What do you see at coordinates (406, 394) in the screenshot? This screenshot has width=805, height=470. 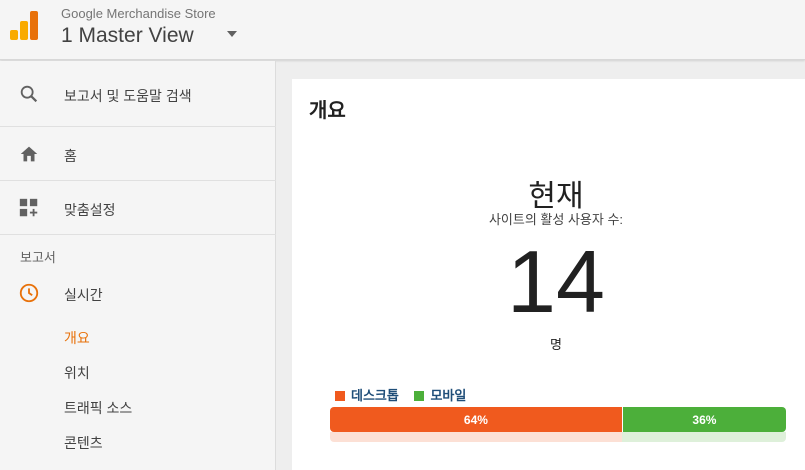 I see `device-legend: 데스크톱 모바일` at bounding box center [406, 394].